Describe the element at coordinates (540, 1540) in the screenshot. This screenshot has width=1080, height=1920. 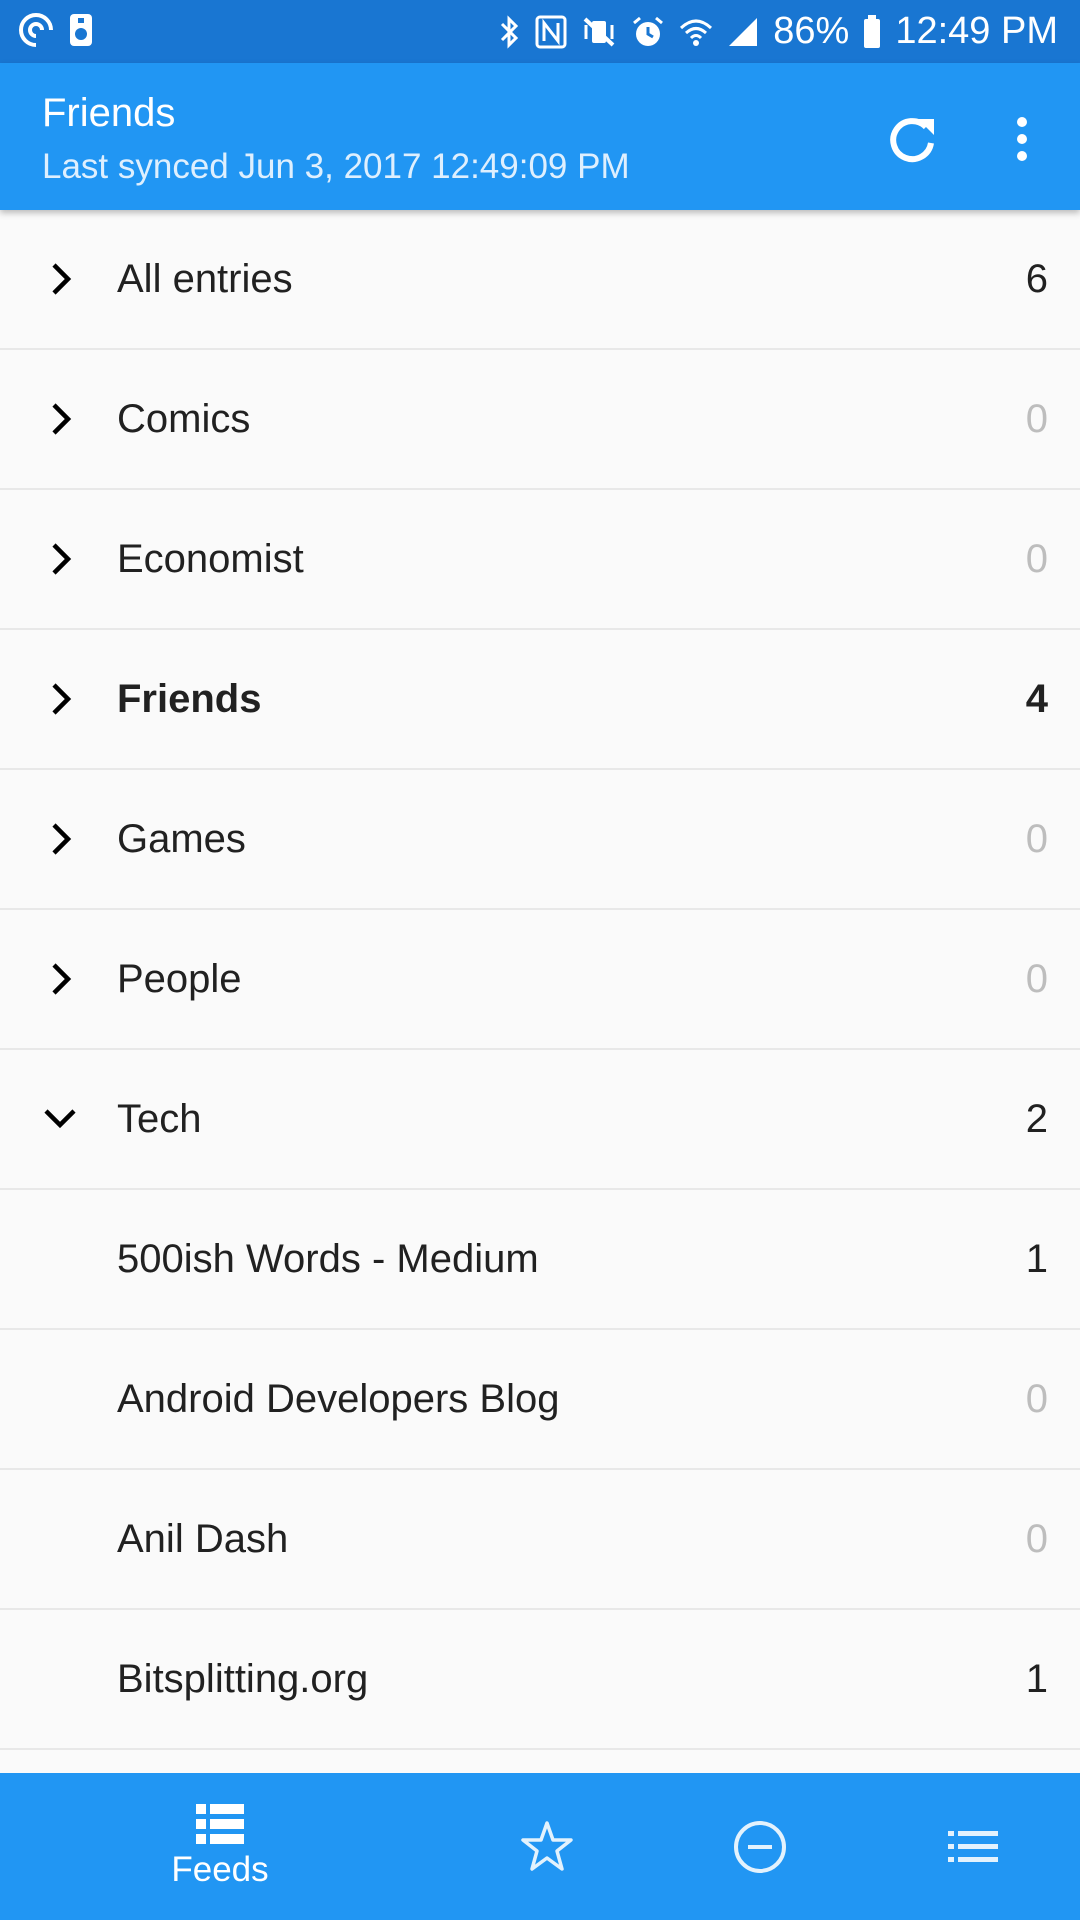
I see `feed-row: Anil Dash 0` at that location.